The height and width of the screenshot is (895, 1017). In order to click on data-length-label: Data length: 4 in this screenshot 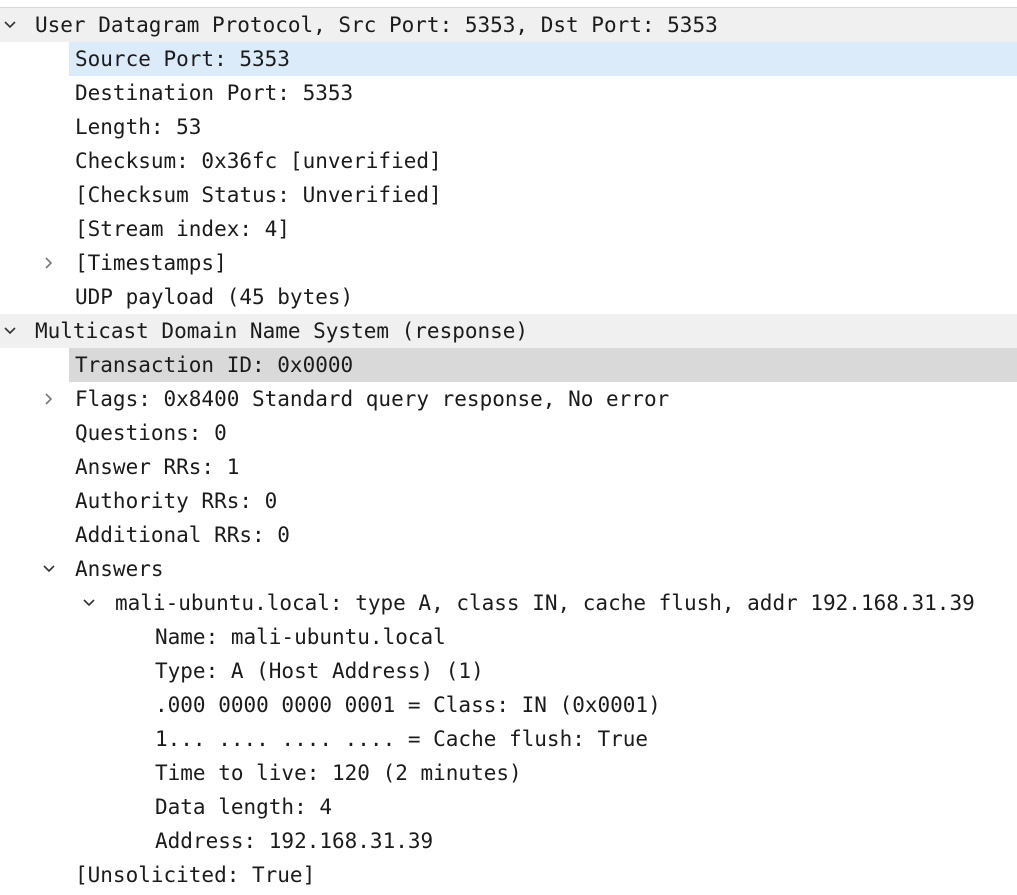, I will do `click(244, 807)`.